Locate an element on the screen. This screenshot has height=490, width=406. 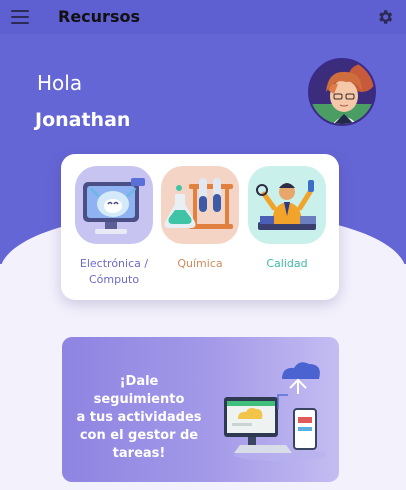
computer-robot-icon is located at coordinates (114, 205).